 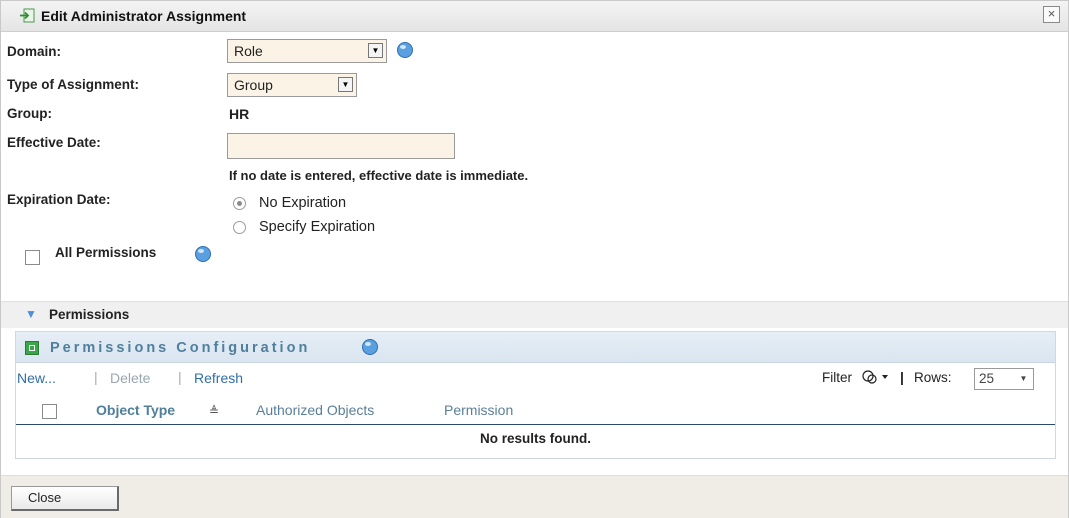 I want to click on group-label: Group:, so click(x=29, y=113).